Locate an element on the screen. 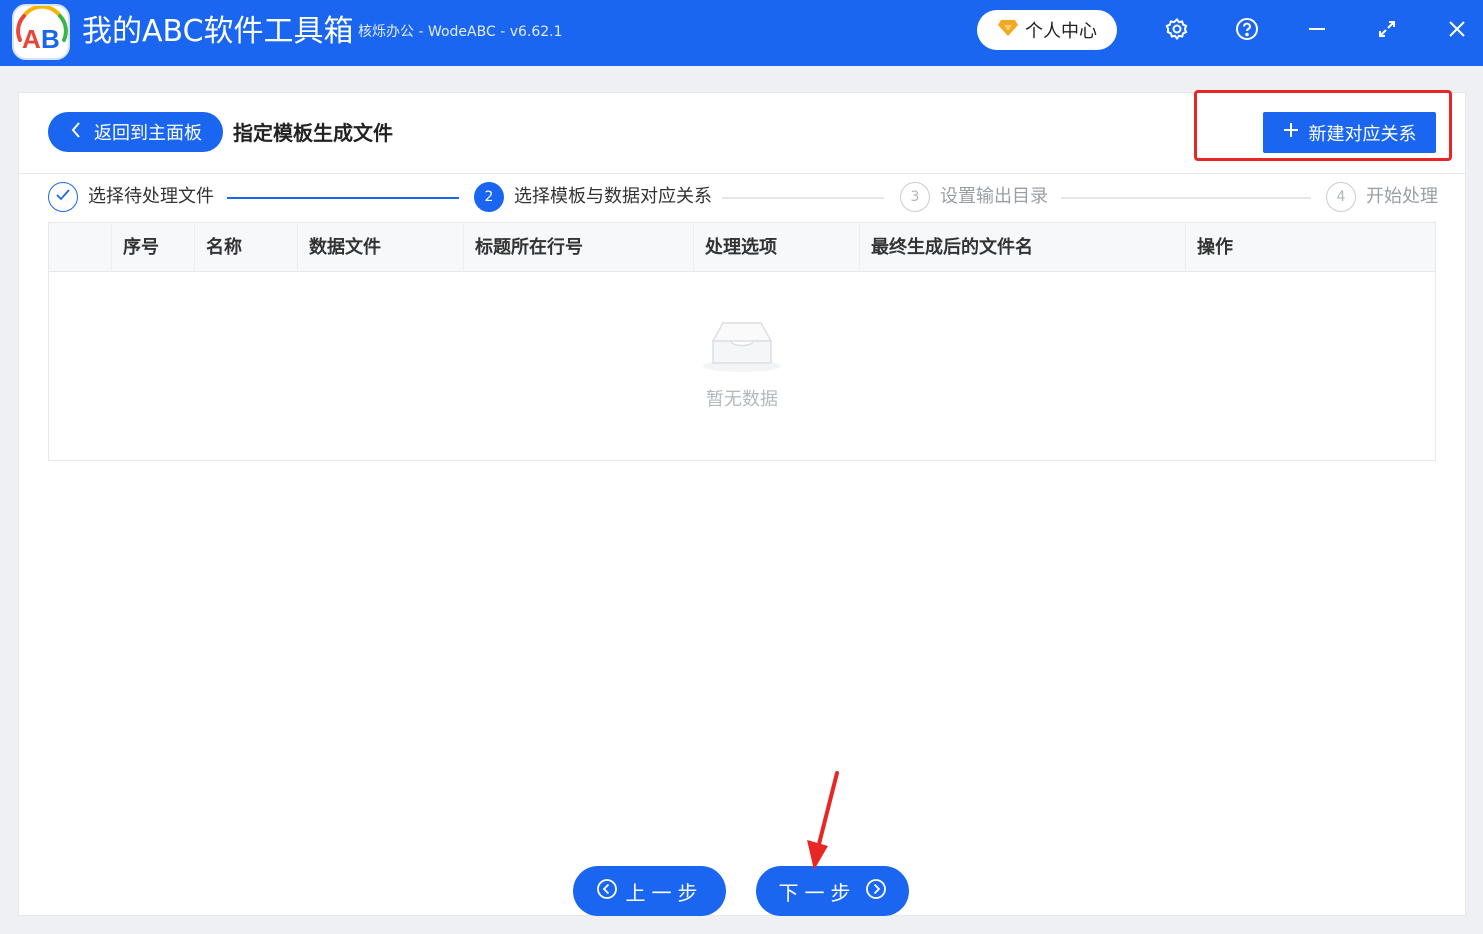 This screenshot has width=1483, height=934. new-mapping-label: 新建对应关系 is located at coordinates (1362, 134).